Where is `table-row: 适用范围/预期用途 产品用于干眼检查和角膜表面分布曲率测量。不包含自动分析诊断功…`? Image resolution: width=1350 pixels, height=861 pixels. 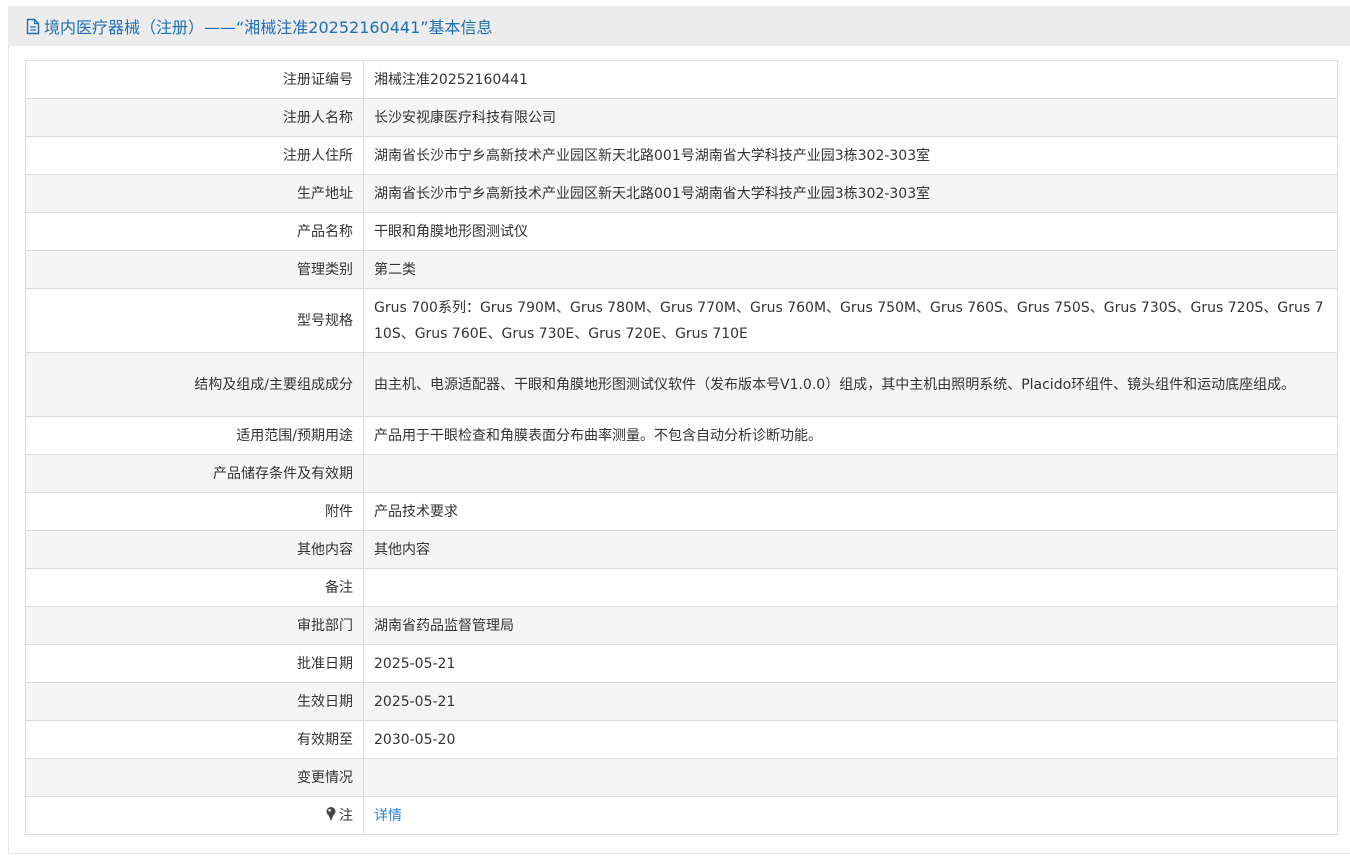
table-row: 适用范围/预期用途 产品用于干眼检查和角膜表面分布曲率测量。不包含自动分析诊断功… is located at coordinates (681, 435).